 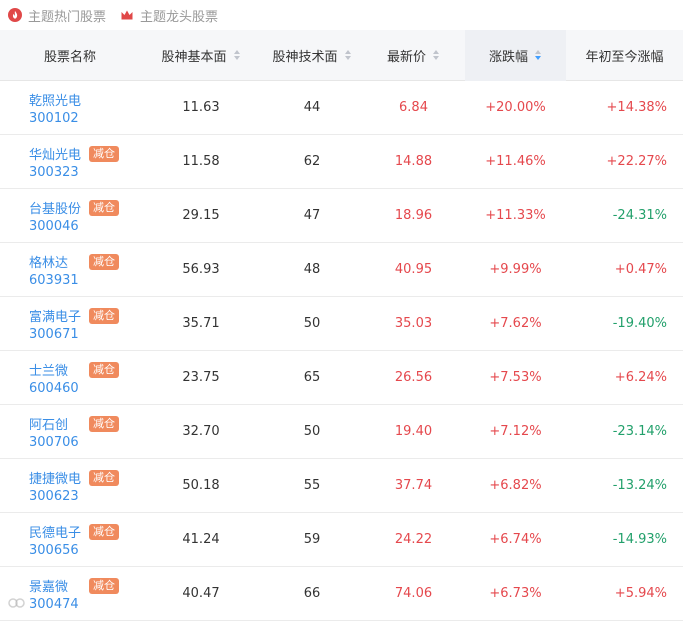 What do you see at coordinates (201, 485) in the screenshot?
I see `fundamental-score: 50.18` at bounding box center [201, 485].